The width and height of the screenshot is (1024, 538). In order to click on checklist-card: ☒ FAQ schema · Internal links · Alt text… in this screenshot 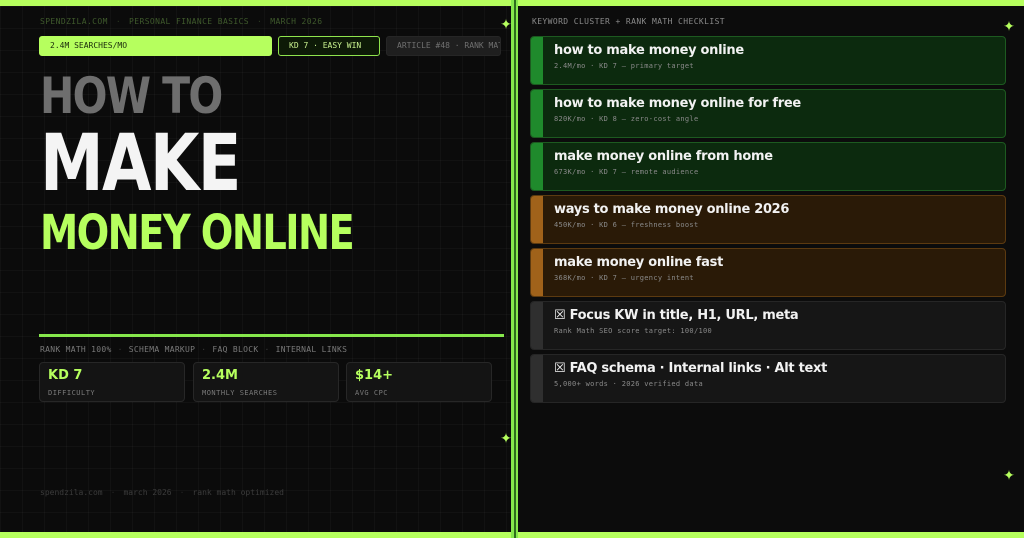, I will do `click(768, 378)`.